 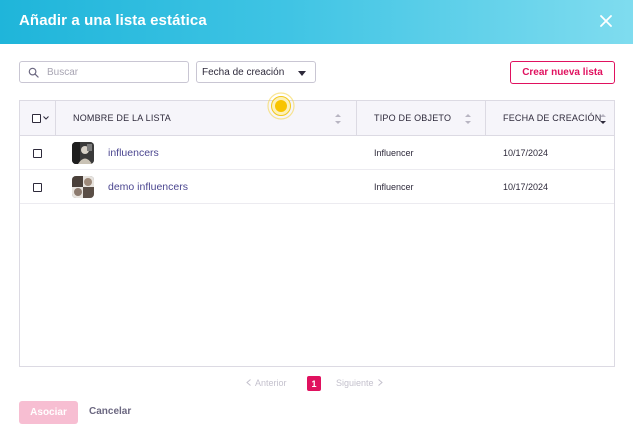 I want to click on create-new-list-button: Crear nueva lista, so click(x=562, y=72).